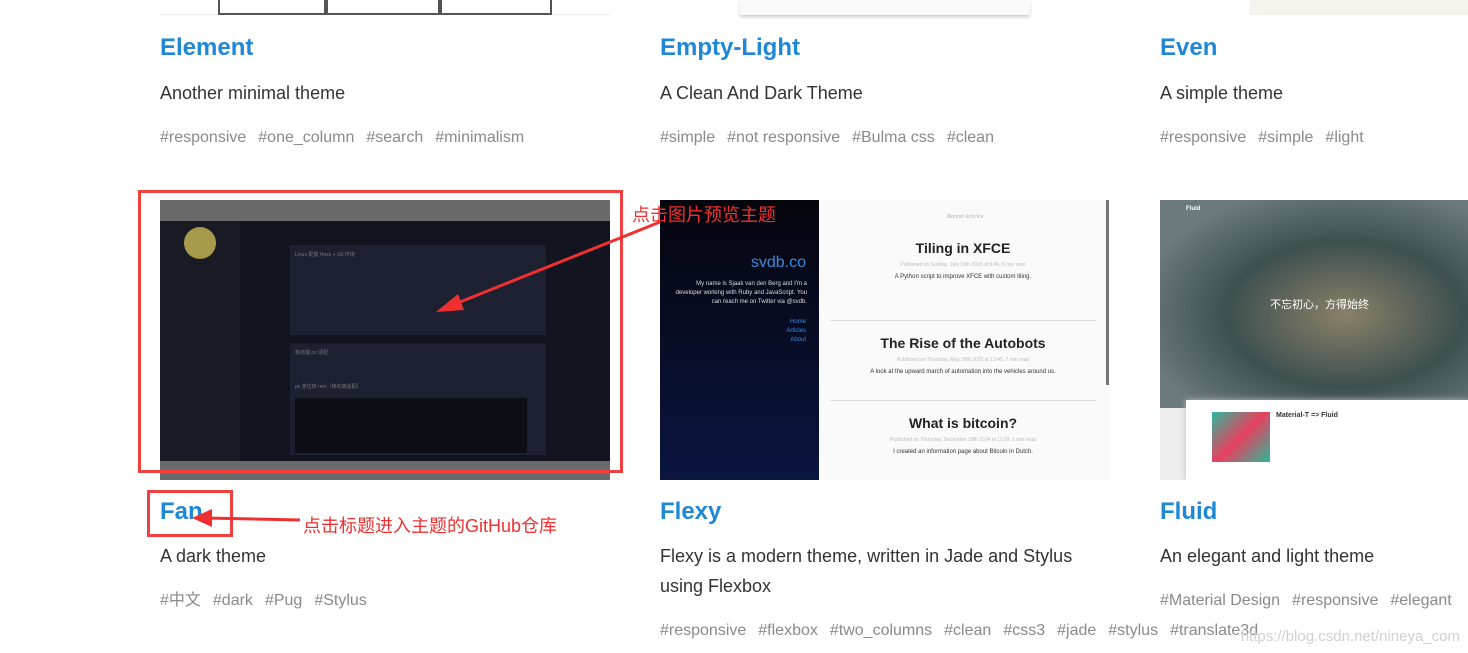 This screenshot has width=1468, height=653. What do you see at coordinates (963, 423) in the screenshot?
I see `article-title: What is bitcoin?` at bounding box center [963, 423].